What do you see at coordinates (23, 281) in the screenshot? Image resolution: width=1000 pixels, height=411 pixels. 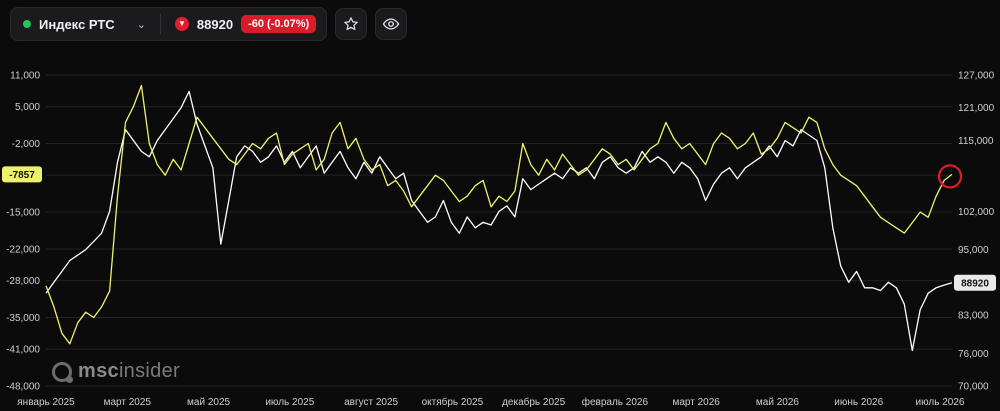 I see `left-tick-label: -28,000` at bounding box center [23, 281].